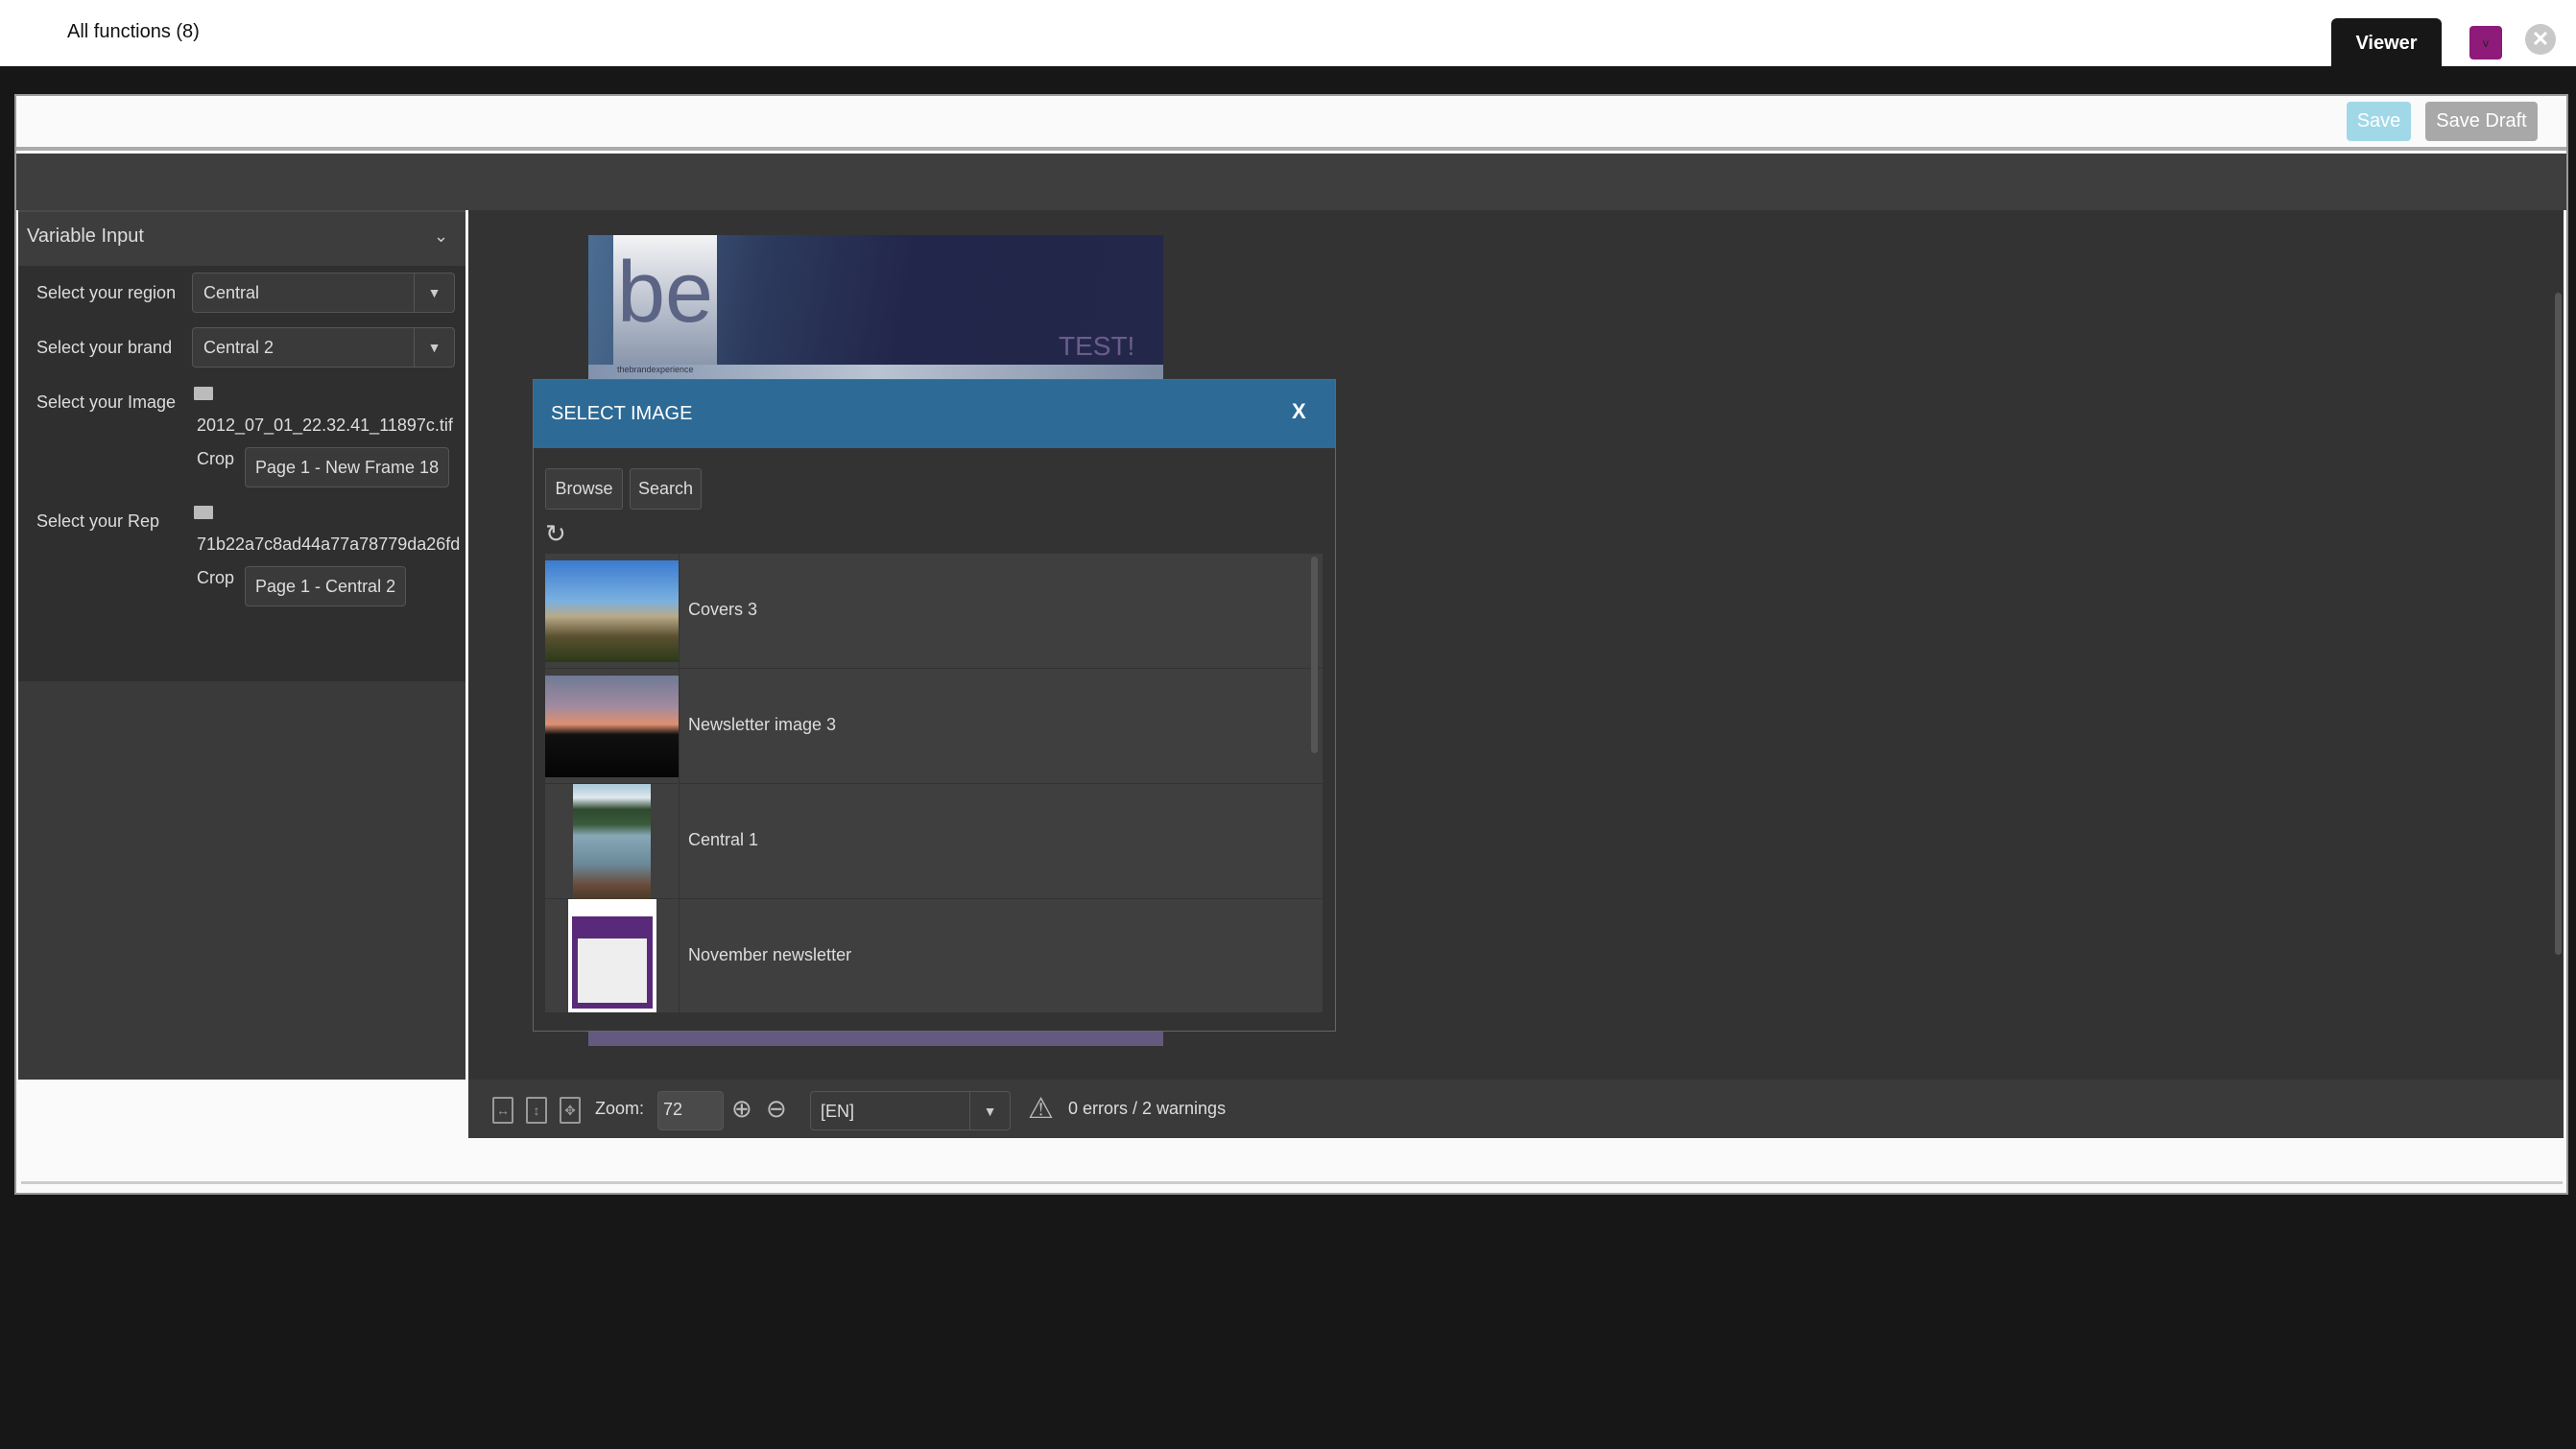 Image resolution: width=2576 pixels, height=1449 pixels. I want to click on logo-tagline: thebrandexperience, so click(875, 372).